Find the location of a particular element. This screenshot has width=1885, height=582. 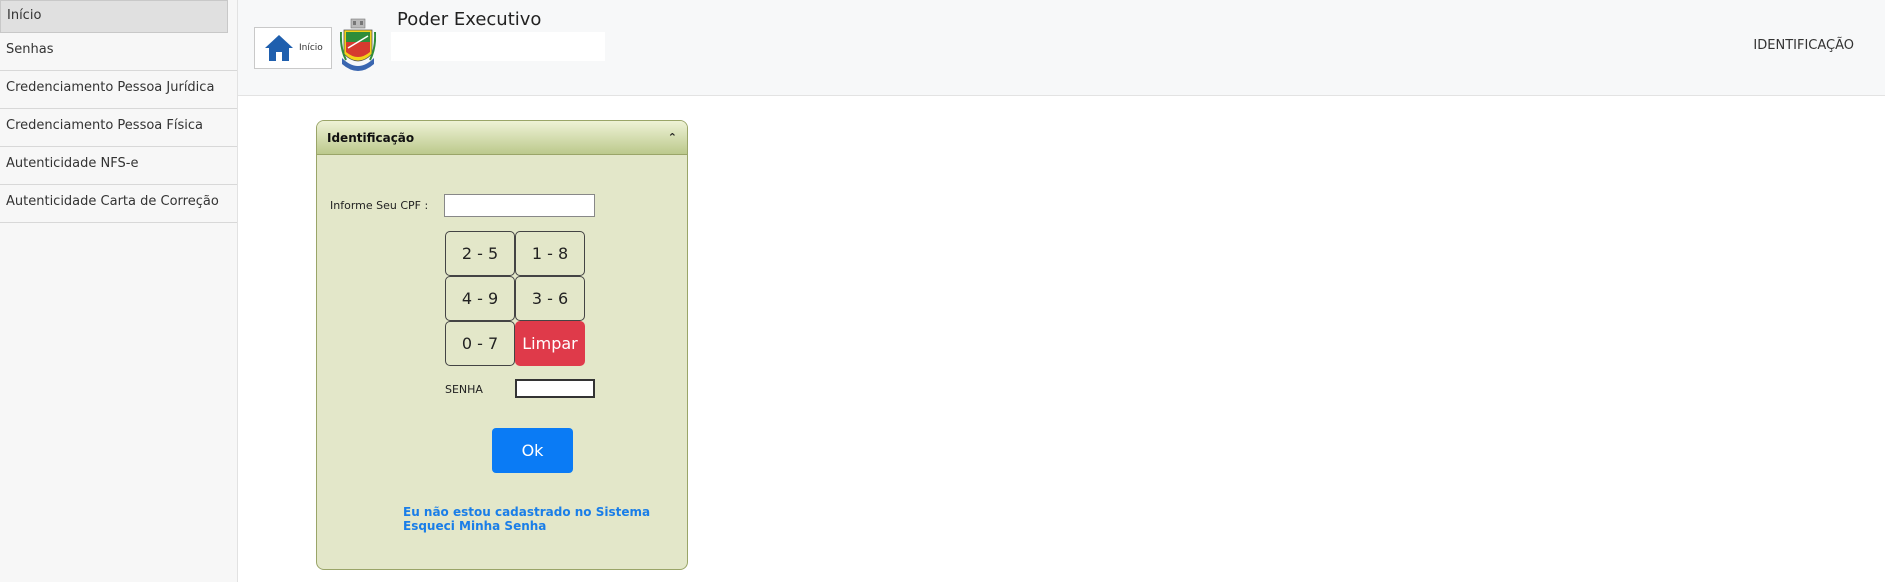

cpf-label: Informe Seu CPF : is located at coordinates (379, 205).